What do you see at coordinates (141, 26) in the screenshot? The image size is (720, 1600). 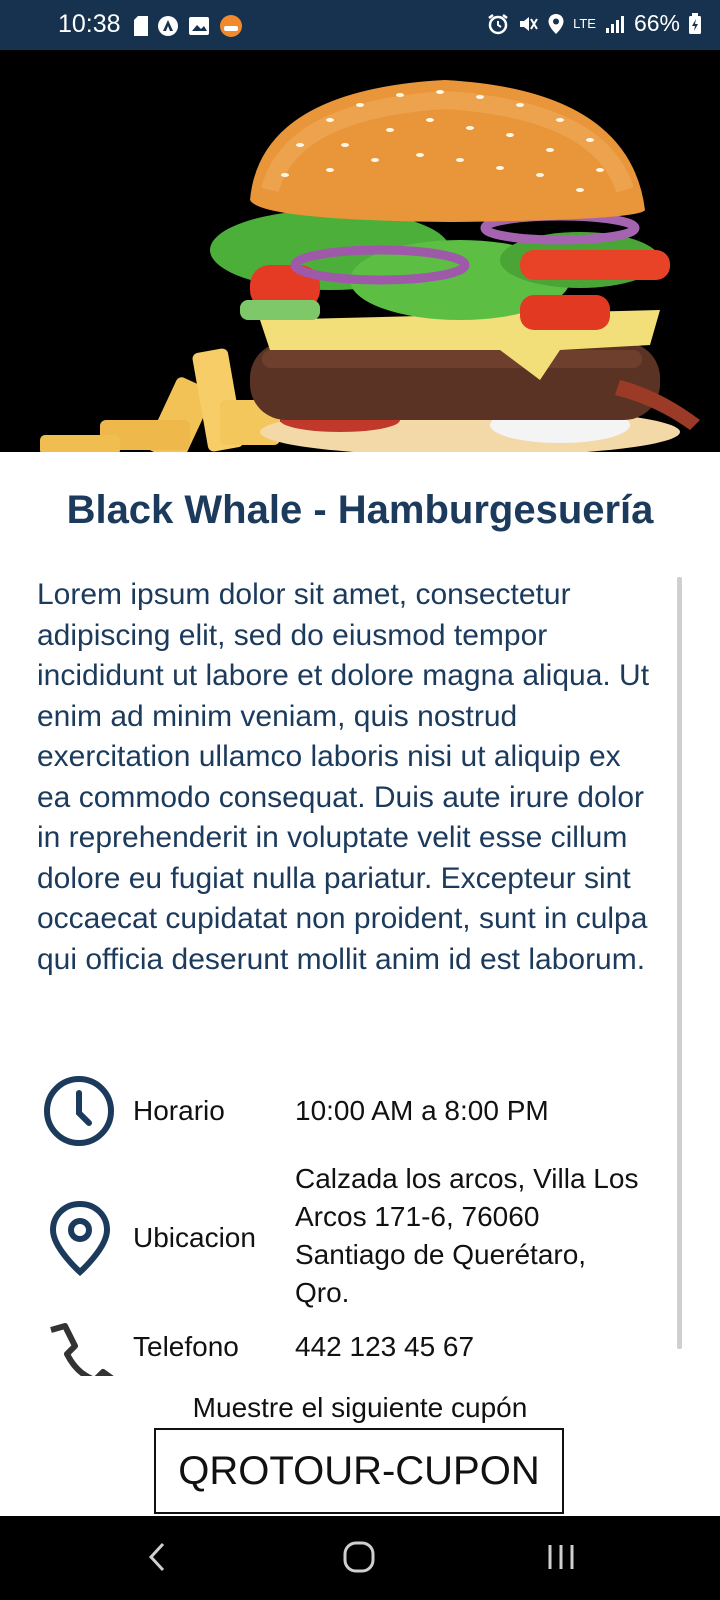 I see `sd-card-icon` at bounding box center [141, 26].